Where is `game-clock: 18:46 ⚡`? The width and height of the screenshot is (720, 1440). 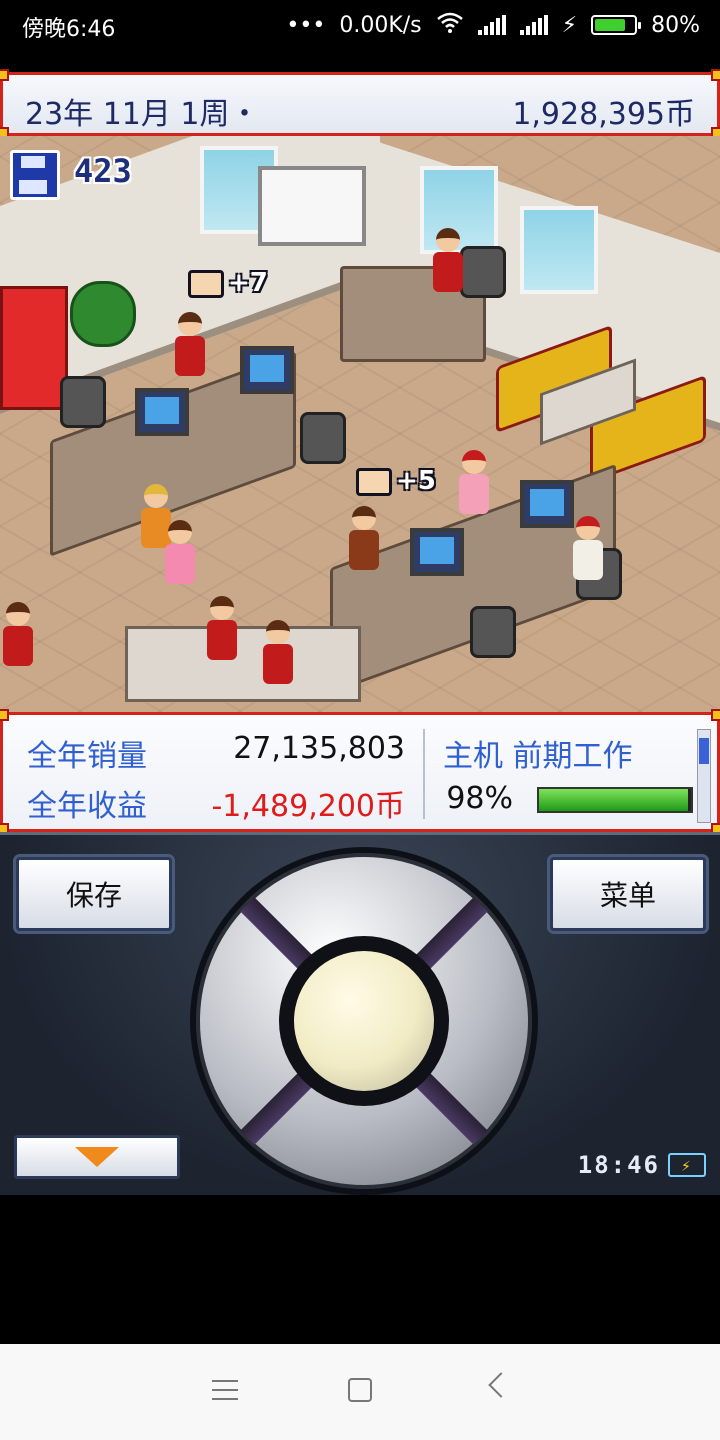
game-clock: 18:46 ⚡ is located at coordinates (642, 1165).